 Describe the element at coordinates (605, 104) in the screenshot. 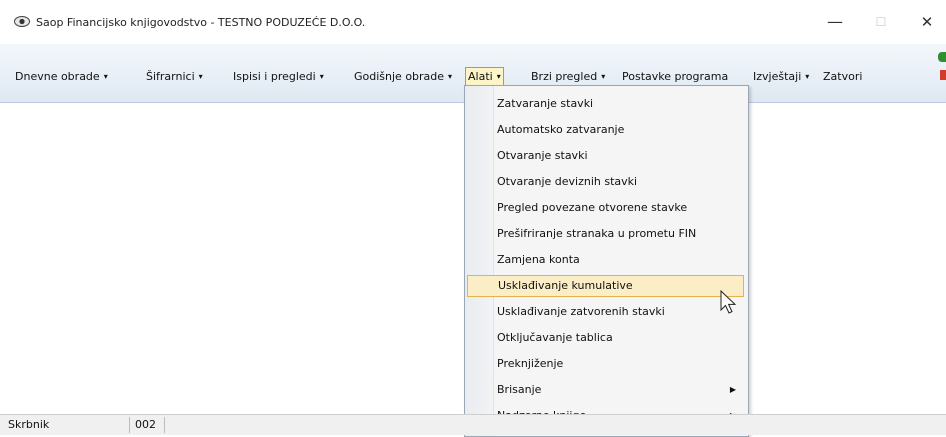

I see `menu-item-zatvaranje-stavki: Zatvaranje stavki` at that location.